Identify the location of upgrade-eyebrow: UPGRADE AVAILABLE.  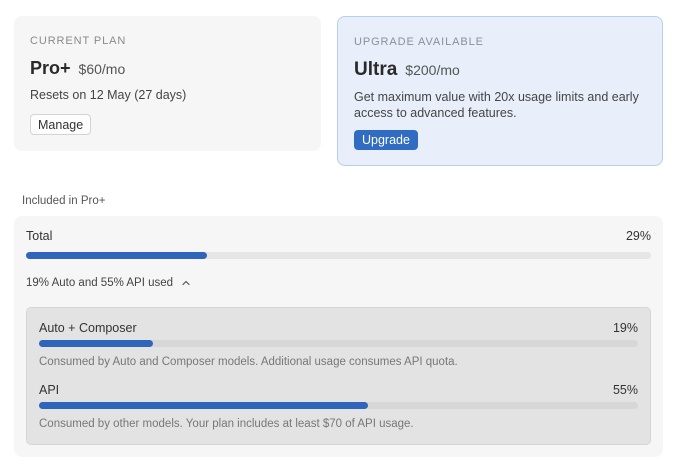
(419, 42).